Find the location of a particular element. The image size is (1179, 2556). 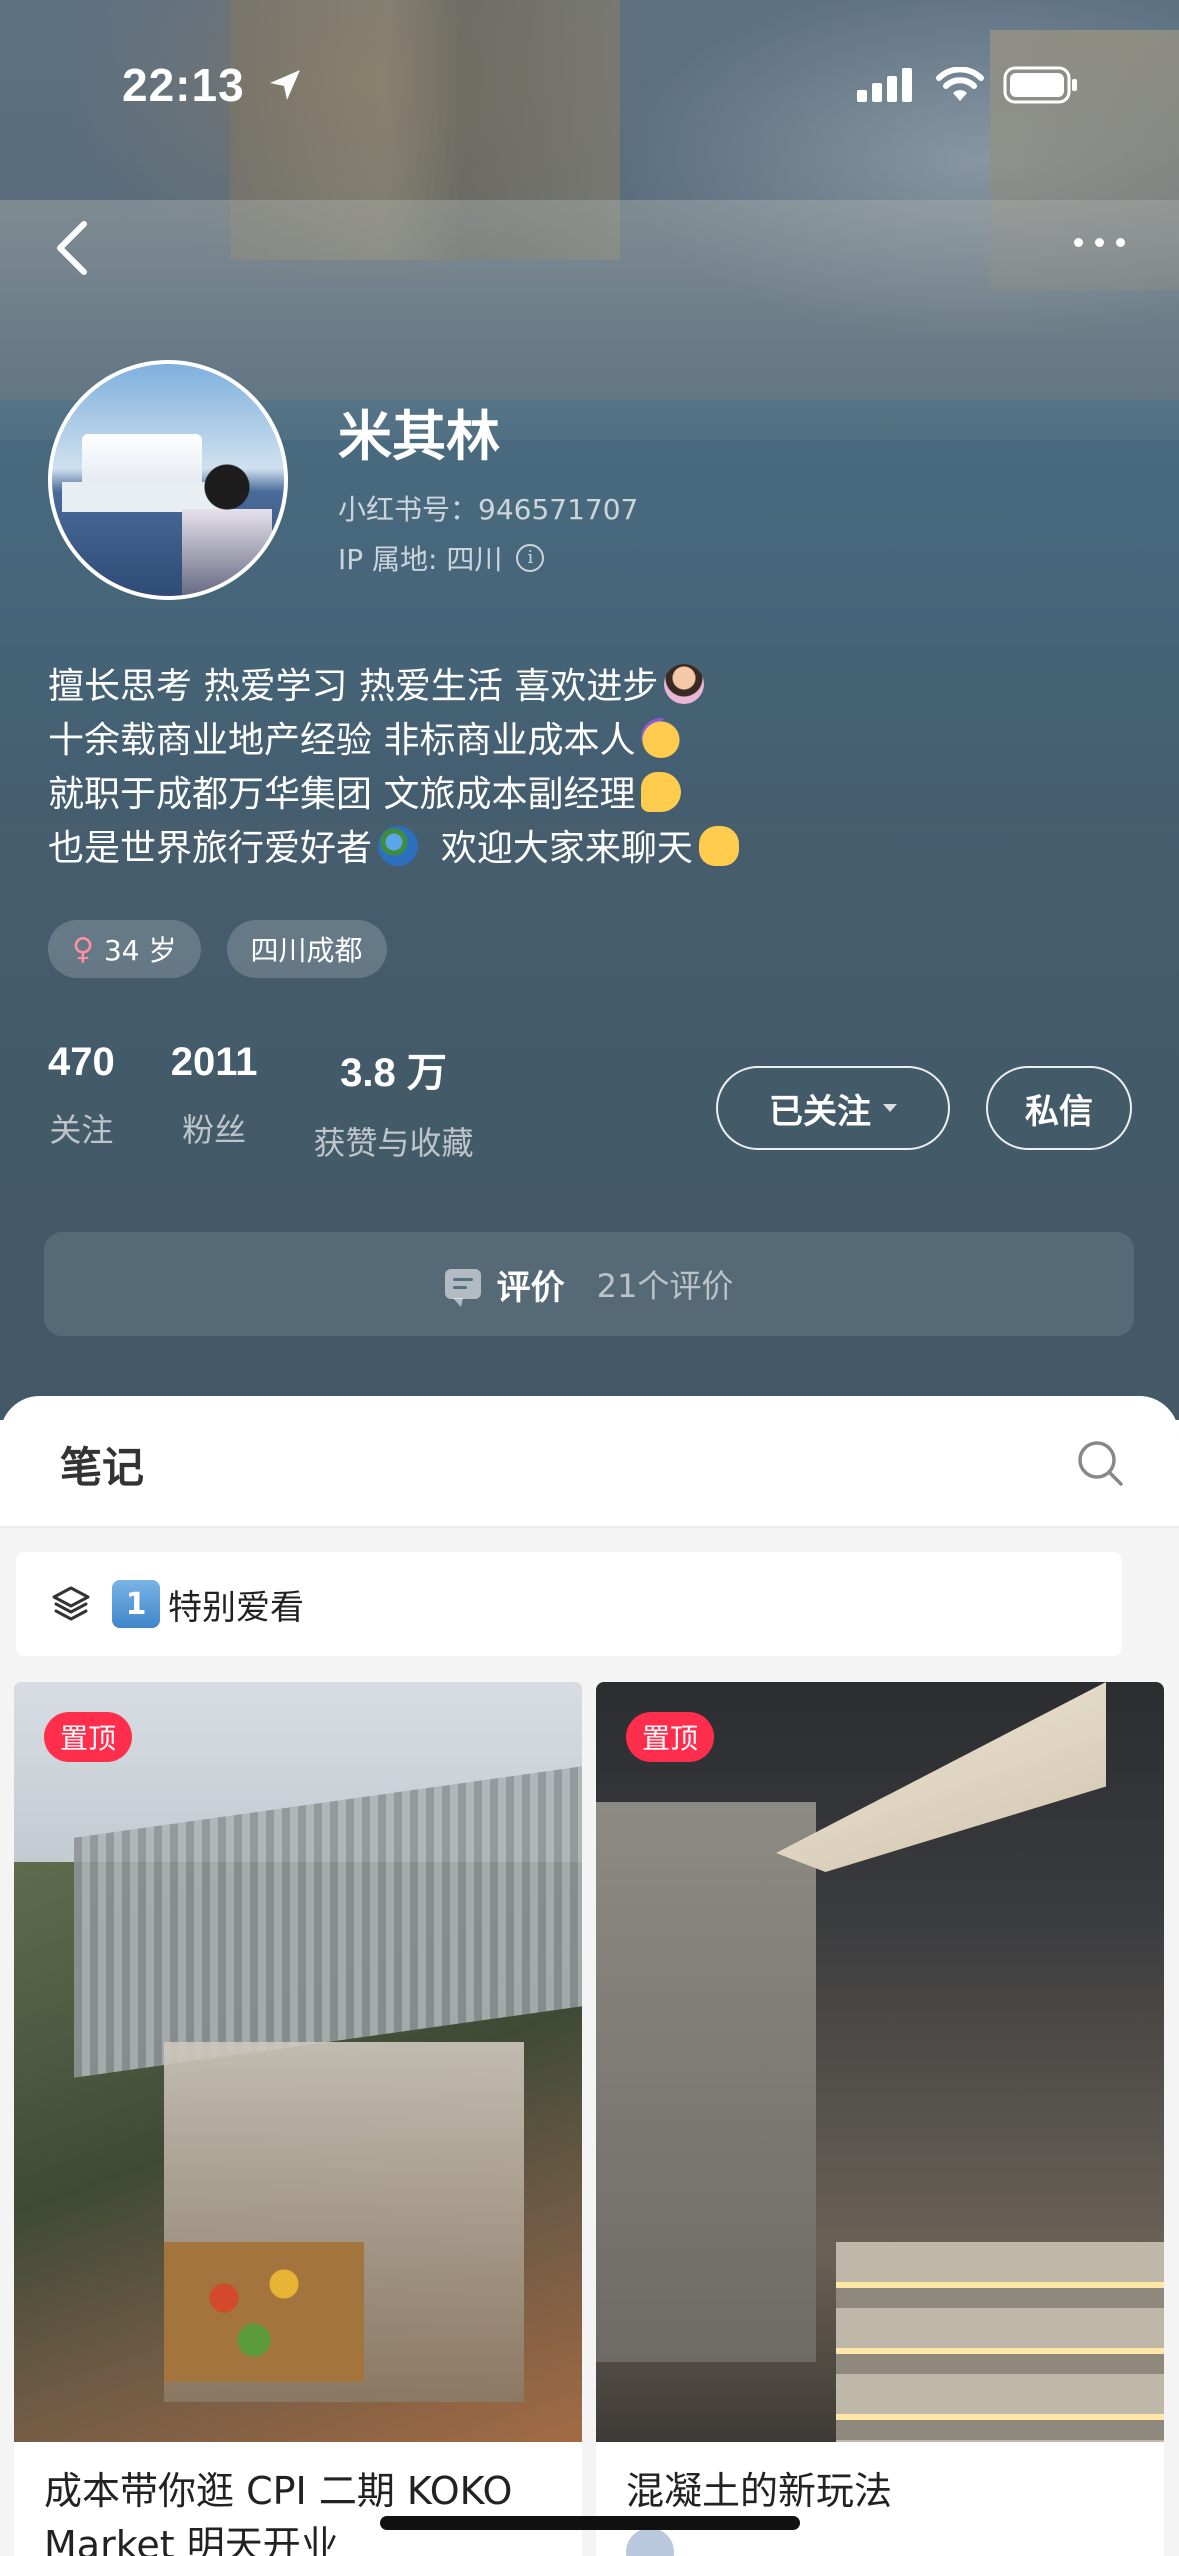

collection-item: 1 特别爱看 is located at coordinates (569, 1604).